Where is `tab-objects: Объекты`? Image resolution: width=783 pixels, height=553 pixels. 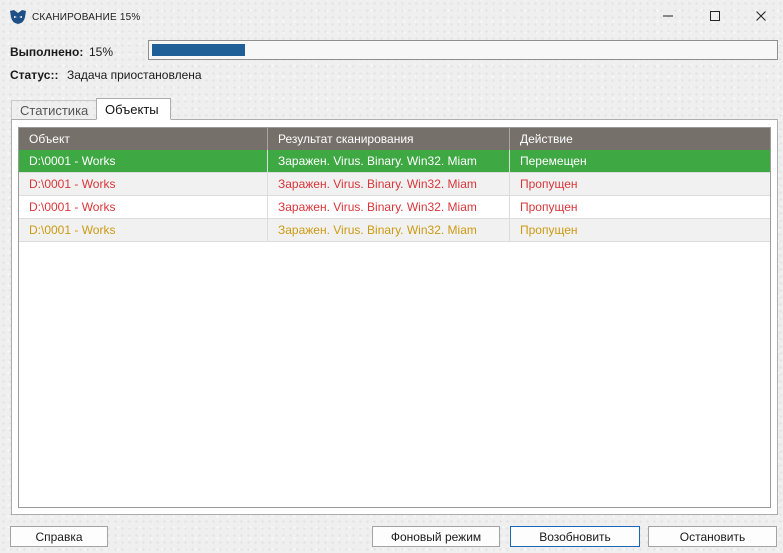 tab-objects: Объекты is located at coordinates (133, 109).